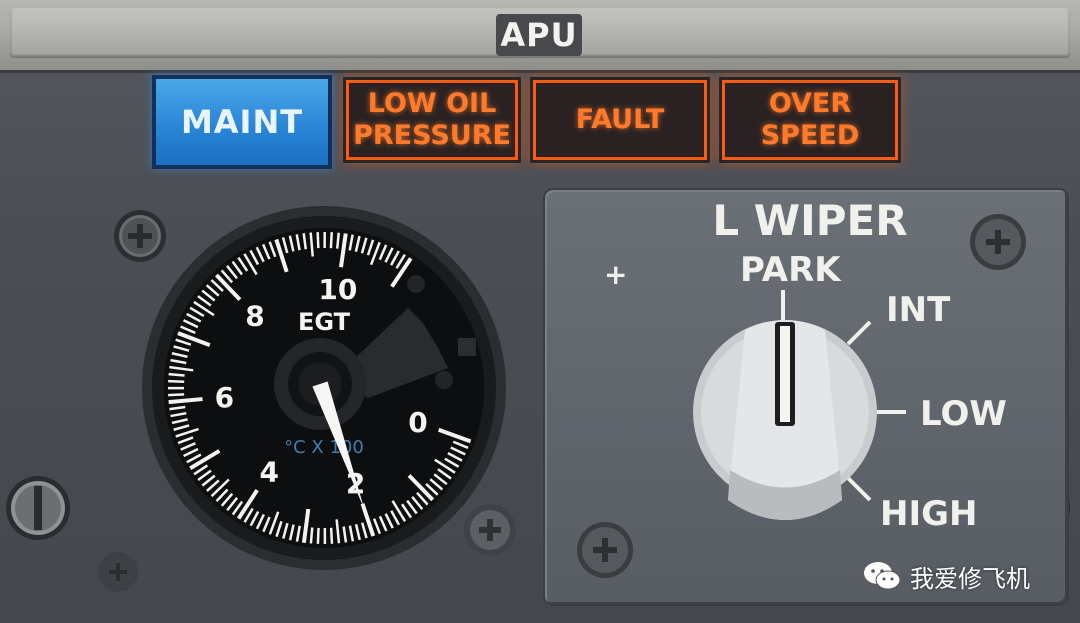 This screenshot has width=1080, height=623. What do you see at coordinates (785, 420) in the screenshot?
I see `wiper-selector-knob` at bounding box center [785, 420].